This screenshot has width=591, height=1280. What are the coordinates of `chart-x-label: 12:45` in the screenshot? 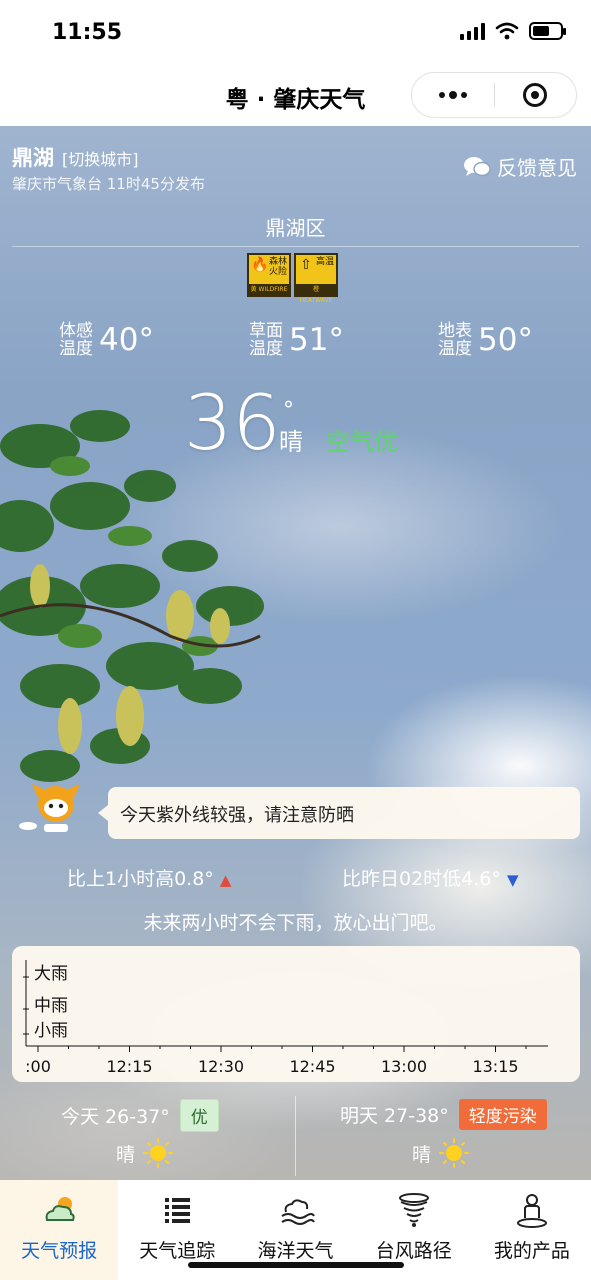 It's located at (312, 1066).